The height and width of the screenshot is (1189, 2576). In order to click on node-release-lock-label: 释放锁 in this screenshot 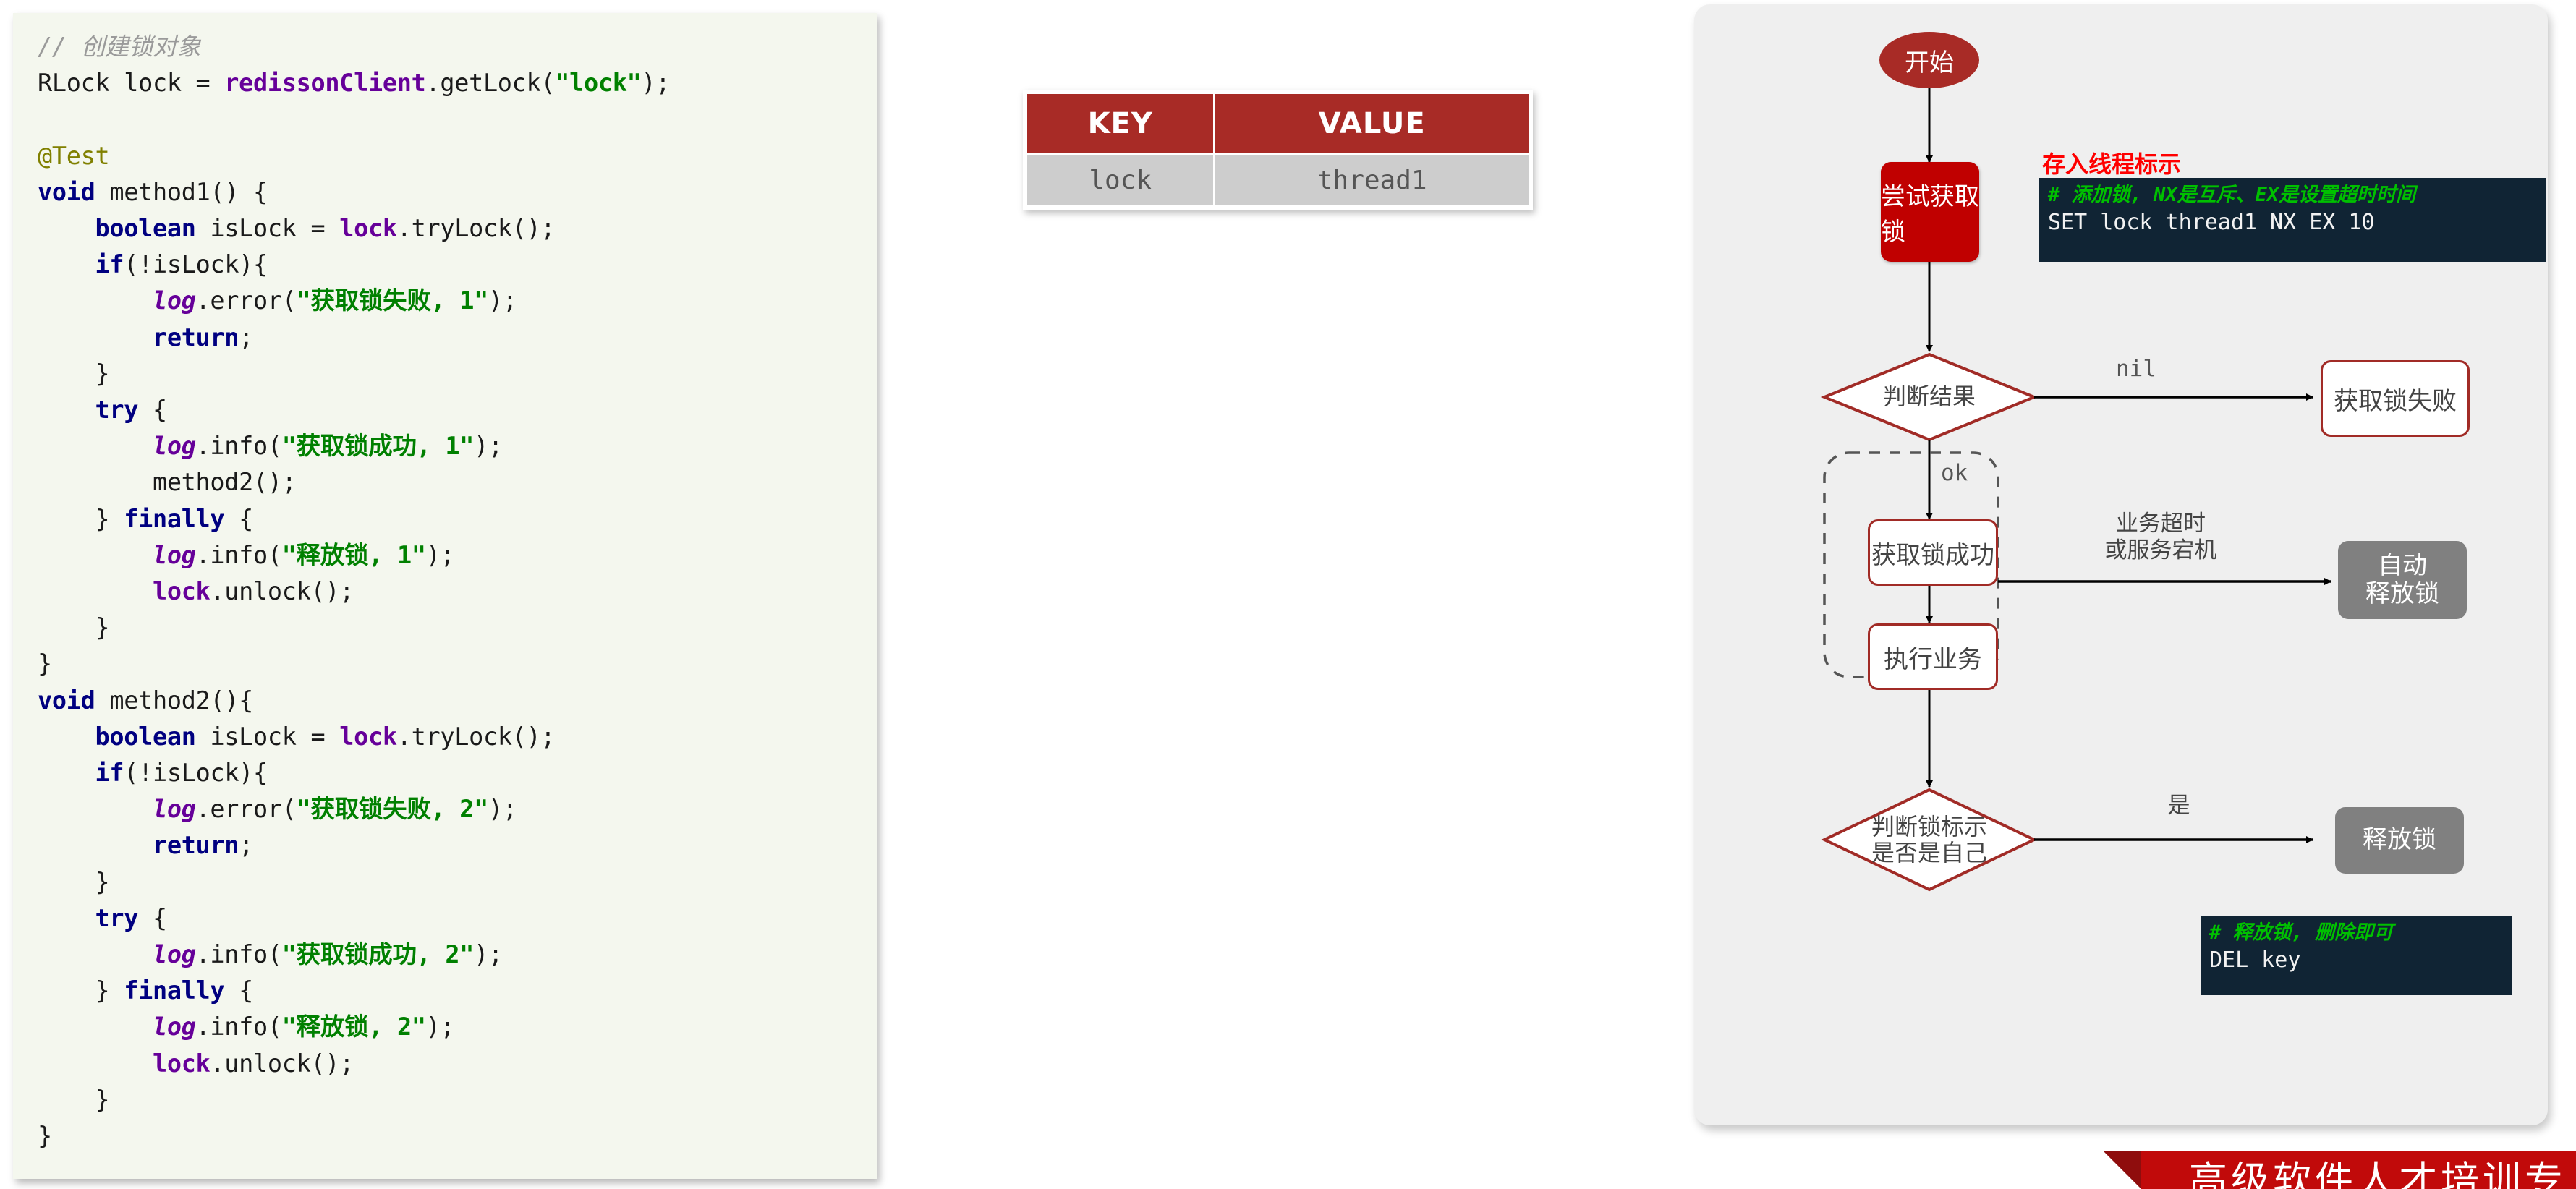, I will do `click(2399, 840)`.